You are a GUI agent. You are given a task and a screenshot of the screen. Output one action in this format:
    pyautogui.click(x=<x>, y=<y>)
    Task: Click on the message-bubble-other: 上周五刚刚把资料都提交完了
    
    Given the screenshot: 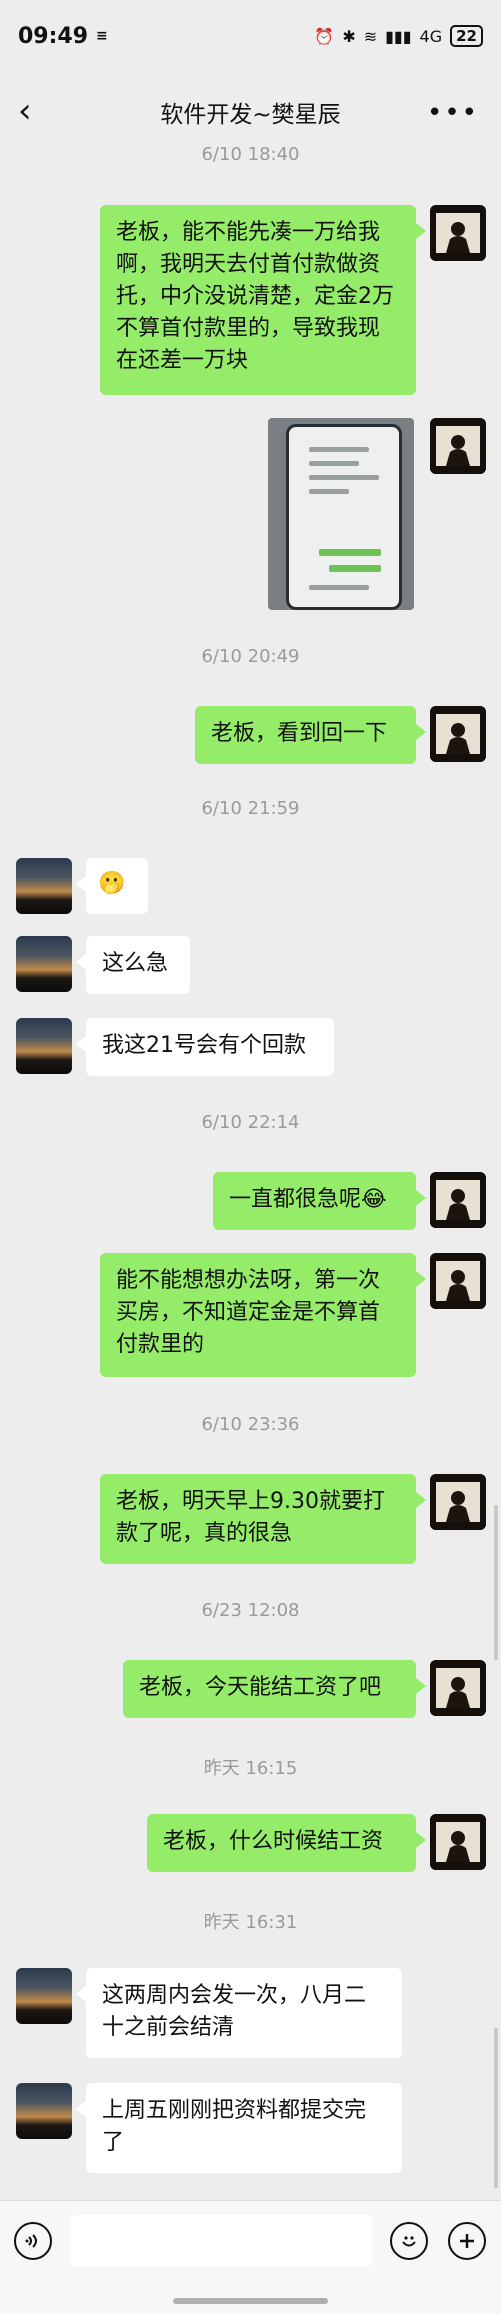 What is the action you would take?
    pyautogui.click(x=239, y=2128)
    